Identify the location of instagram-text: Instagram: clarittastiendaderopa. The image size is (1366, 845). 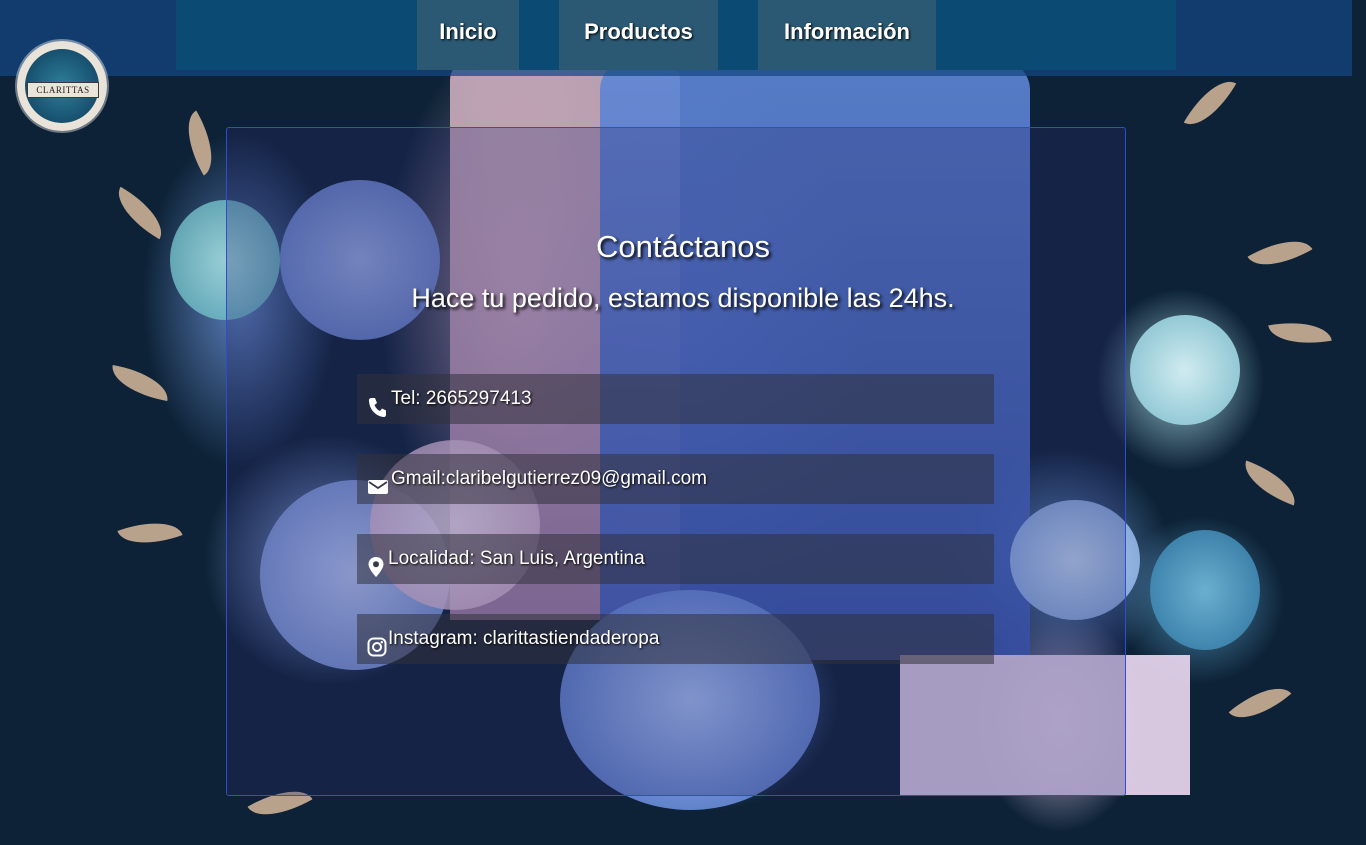
(524, 638).